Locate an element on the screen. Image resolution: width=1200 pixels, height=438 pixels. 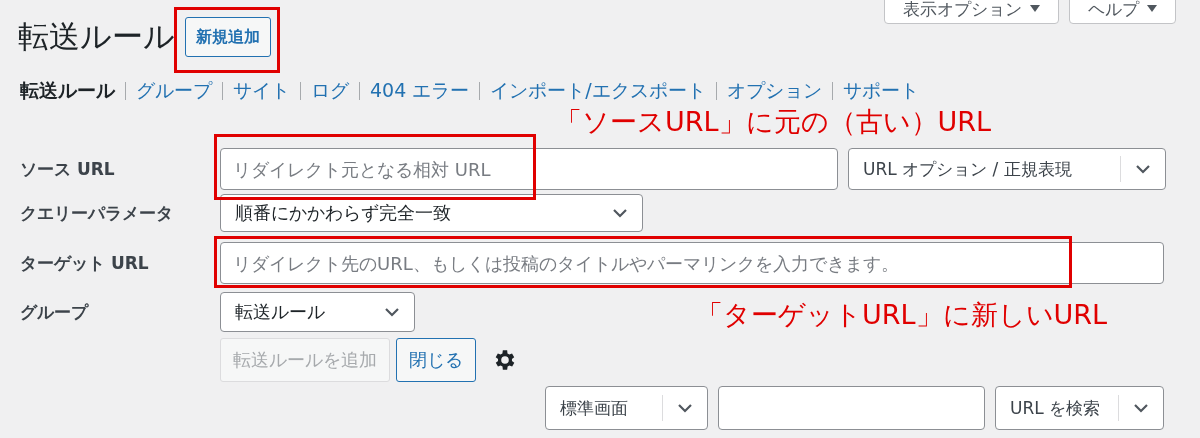
field-label: クエリーパラメータ is located at coordinates (96, 213).